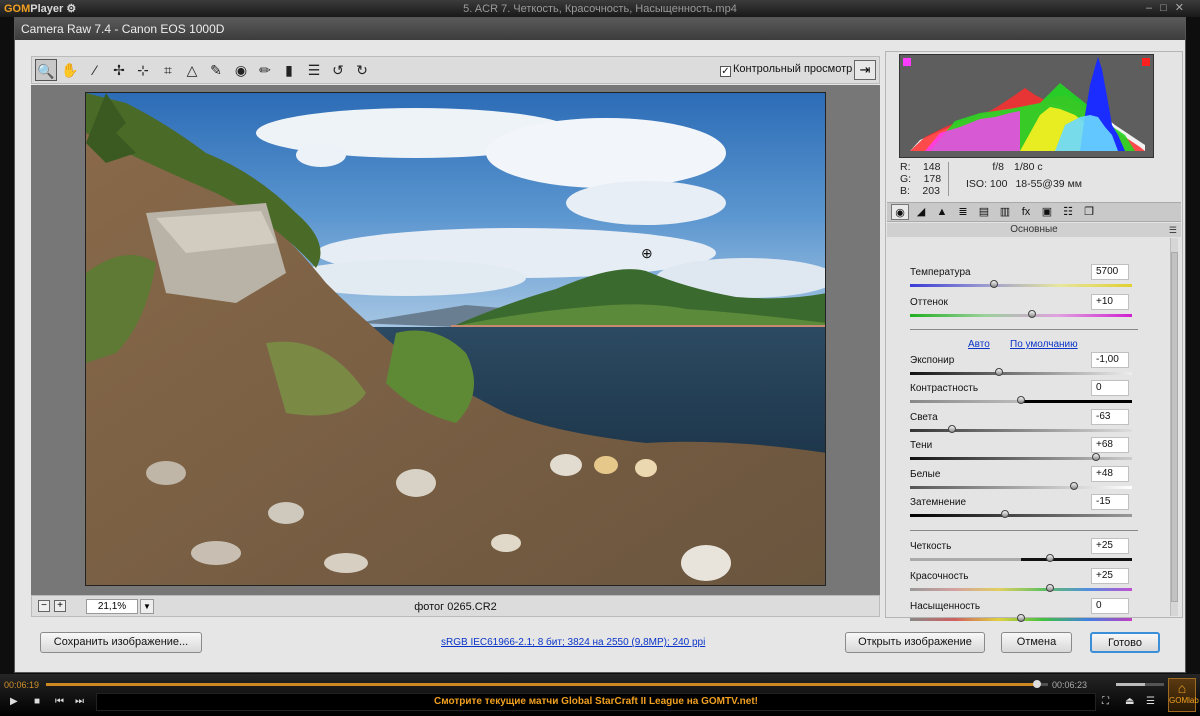  I want to click on tab-tone-curve-icon: ◢, so click(921, 212).